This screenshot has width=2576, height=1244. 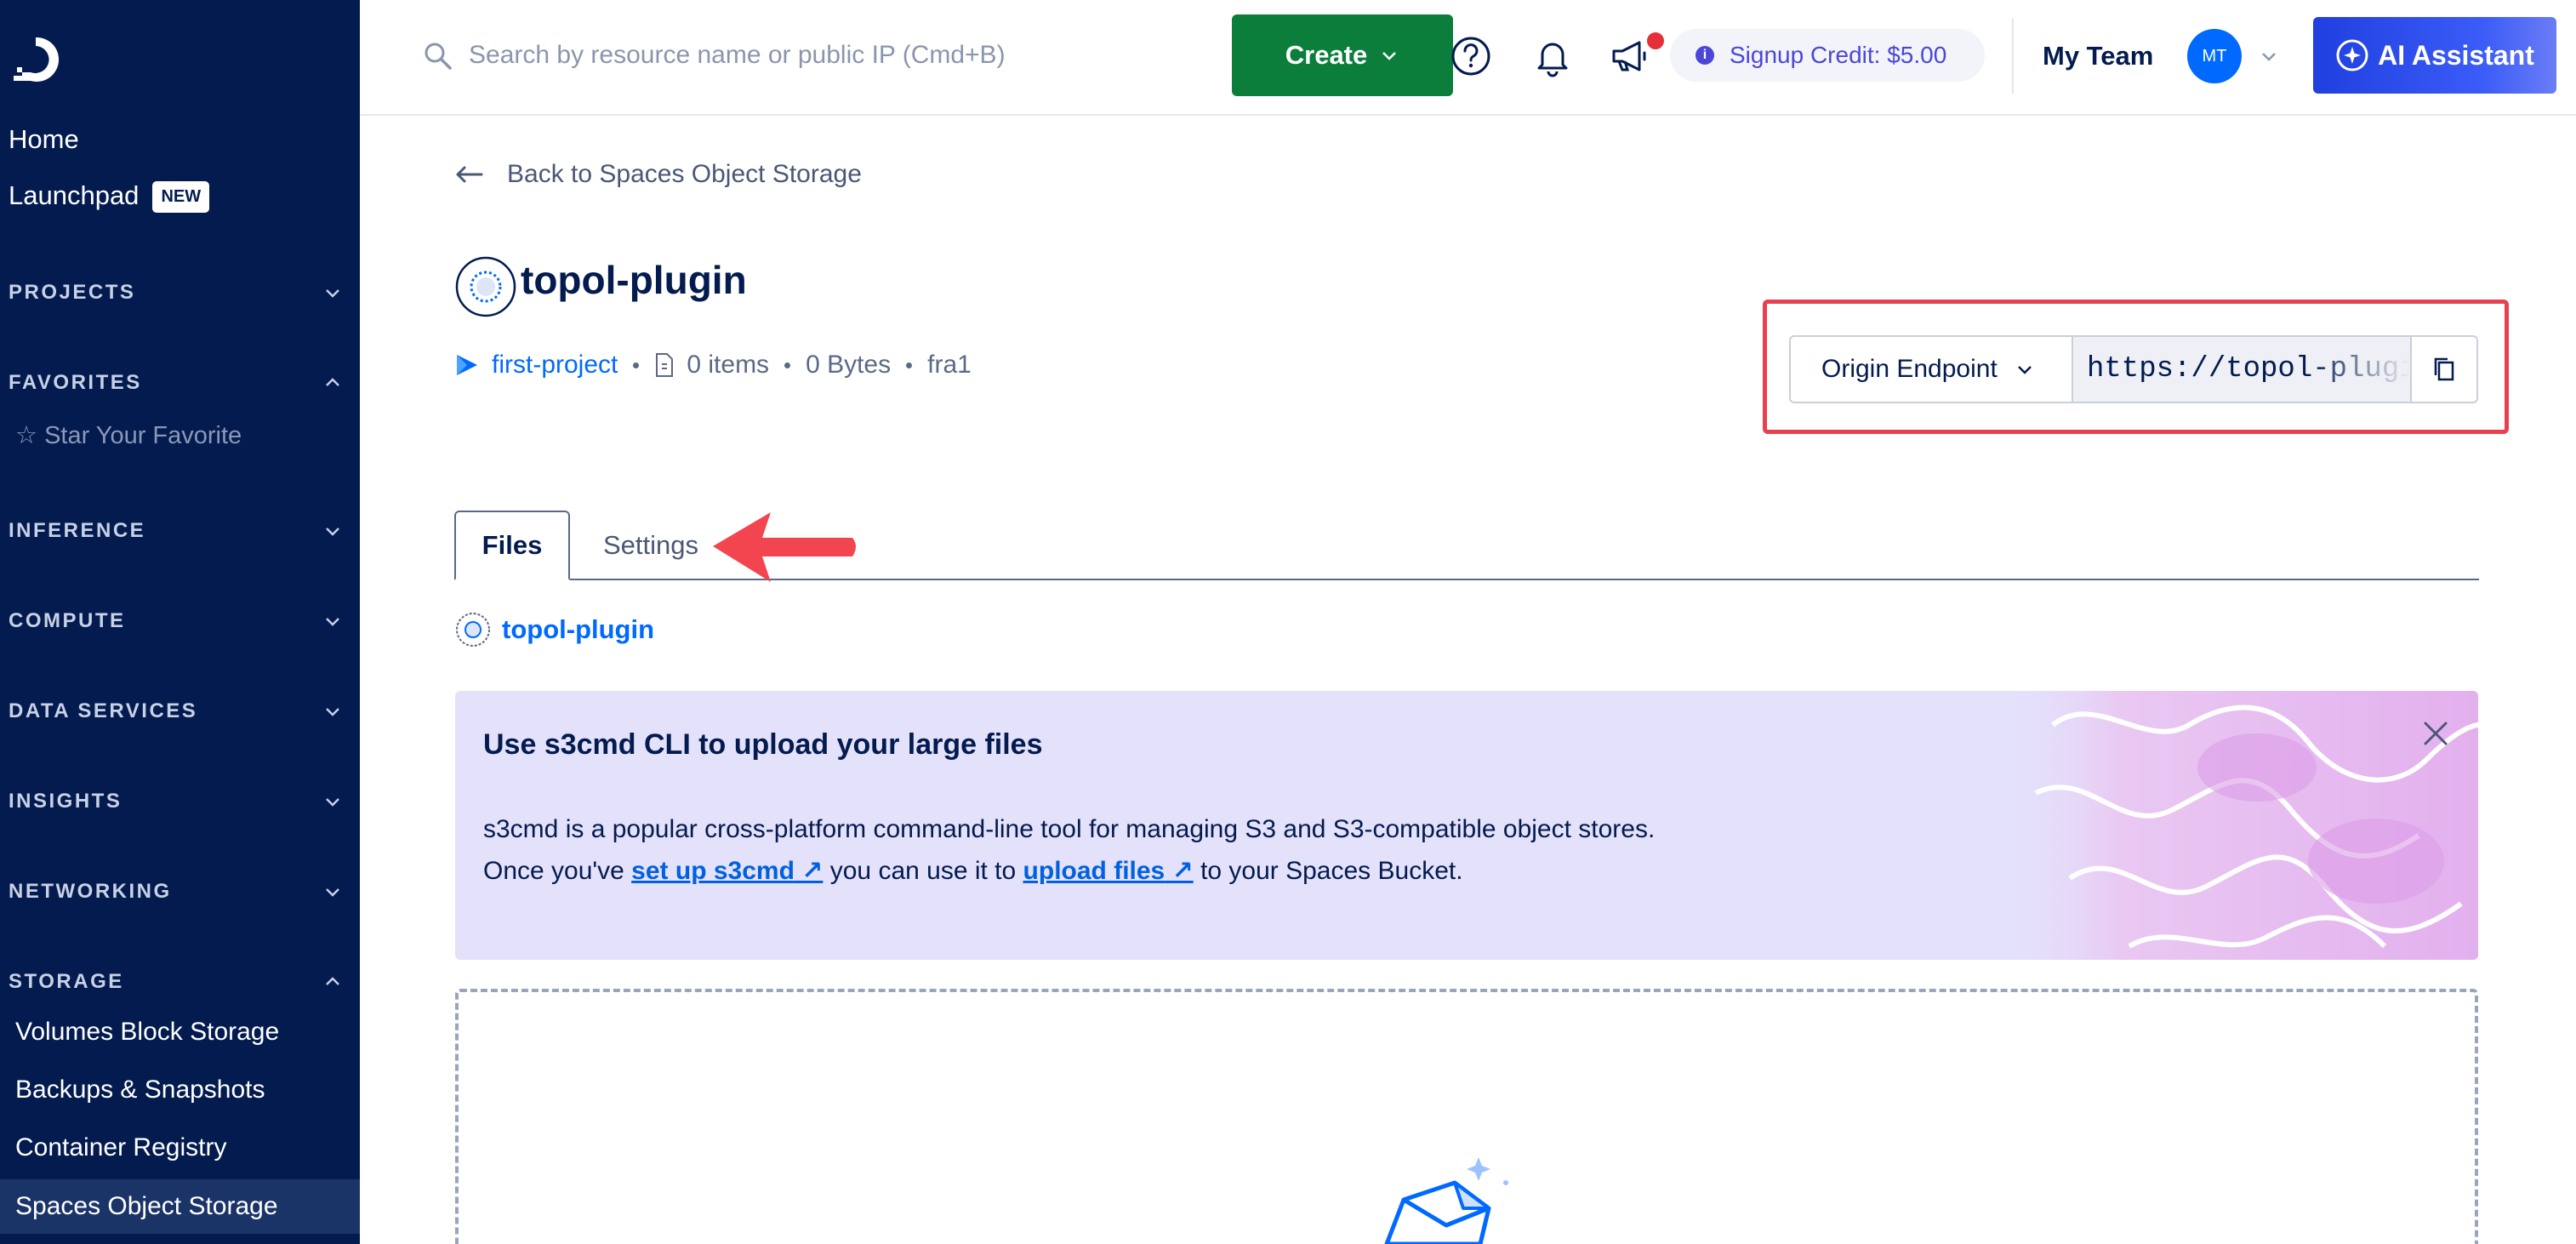 What do you see at coordinates (512, 545) in the screenshot?
I see `tab-files: Files` at bounding box center [512, 545].